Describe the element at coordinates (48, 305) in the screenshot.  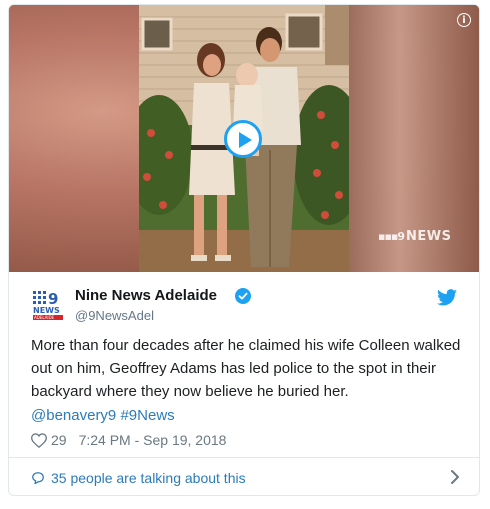
I see `nine-news-adelaide-avatar: 9 NEWS ADELAIDE` at that location.